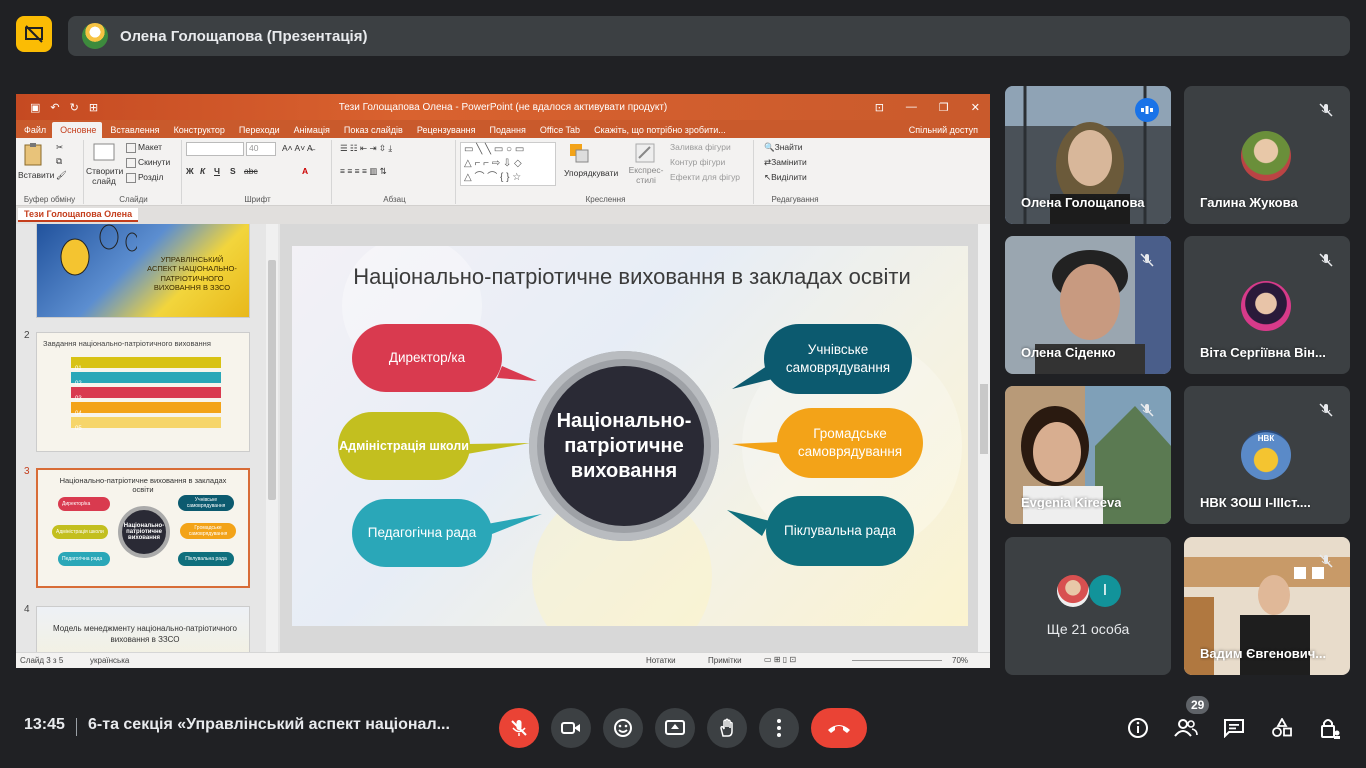  What do you see at coordinates (559, 131) in the screenshot?
I see `tab-office-tab: Office Tab` at bounding box center [559, 131].